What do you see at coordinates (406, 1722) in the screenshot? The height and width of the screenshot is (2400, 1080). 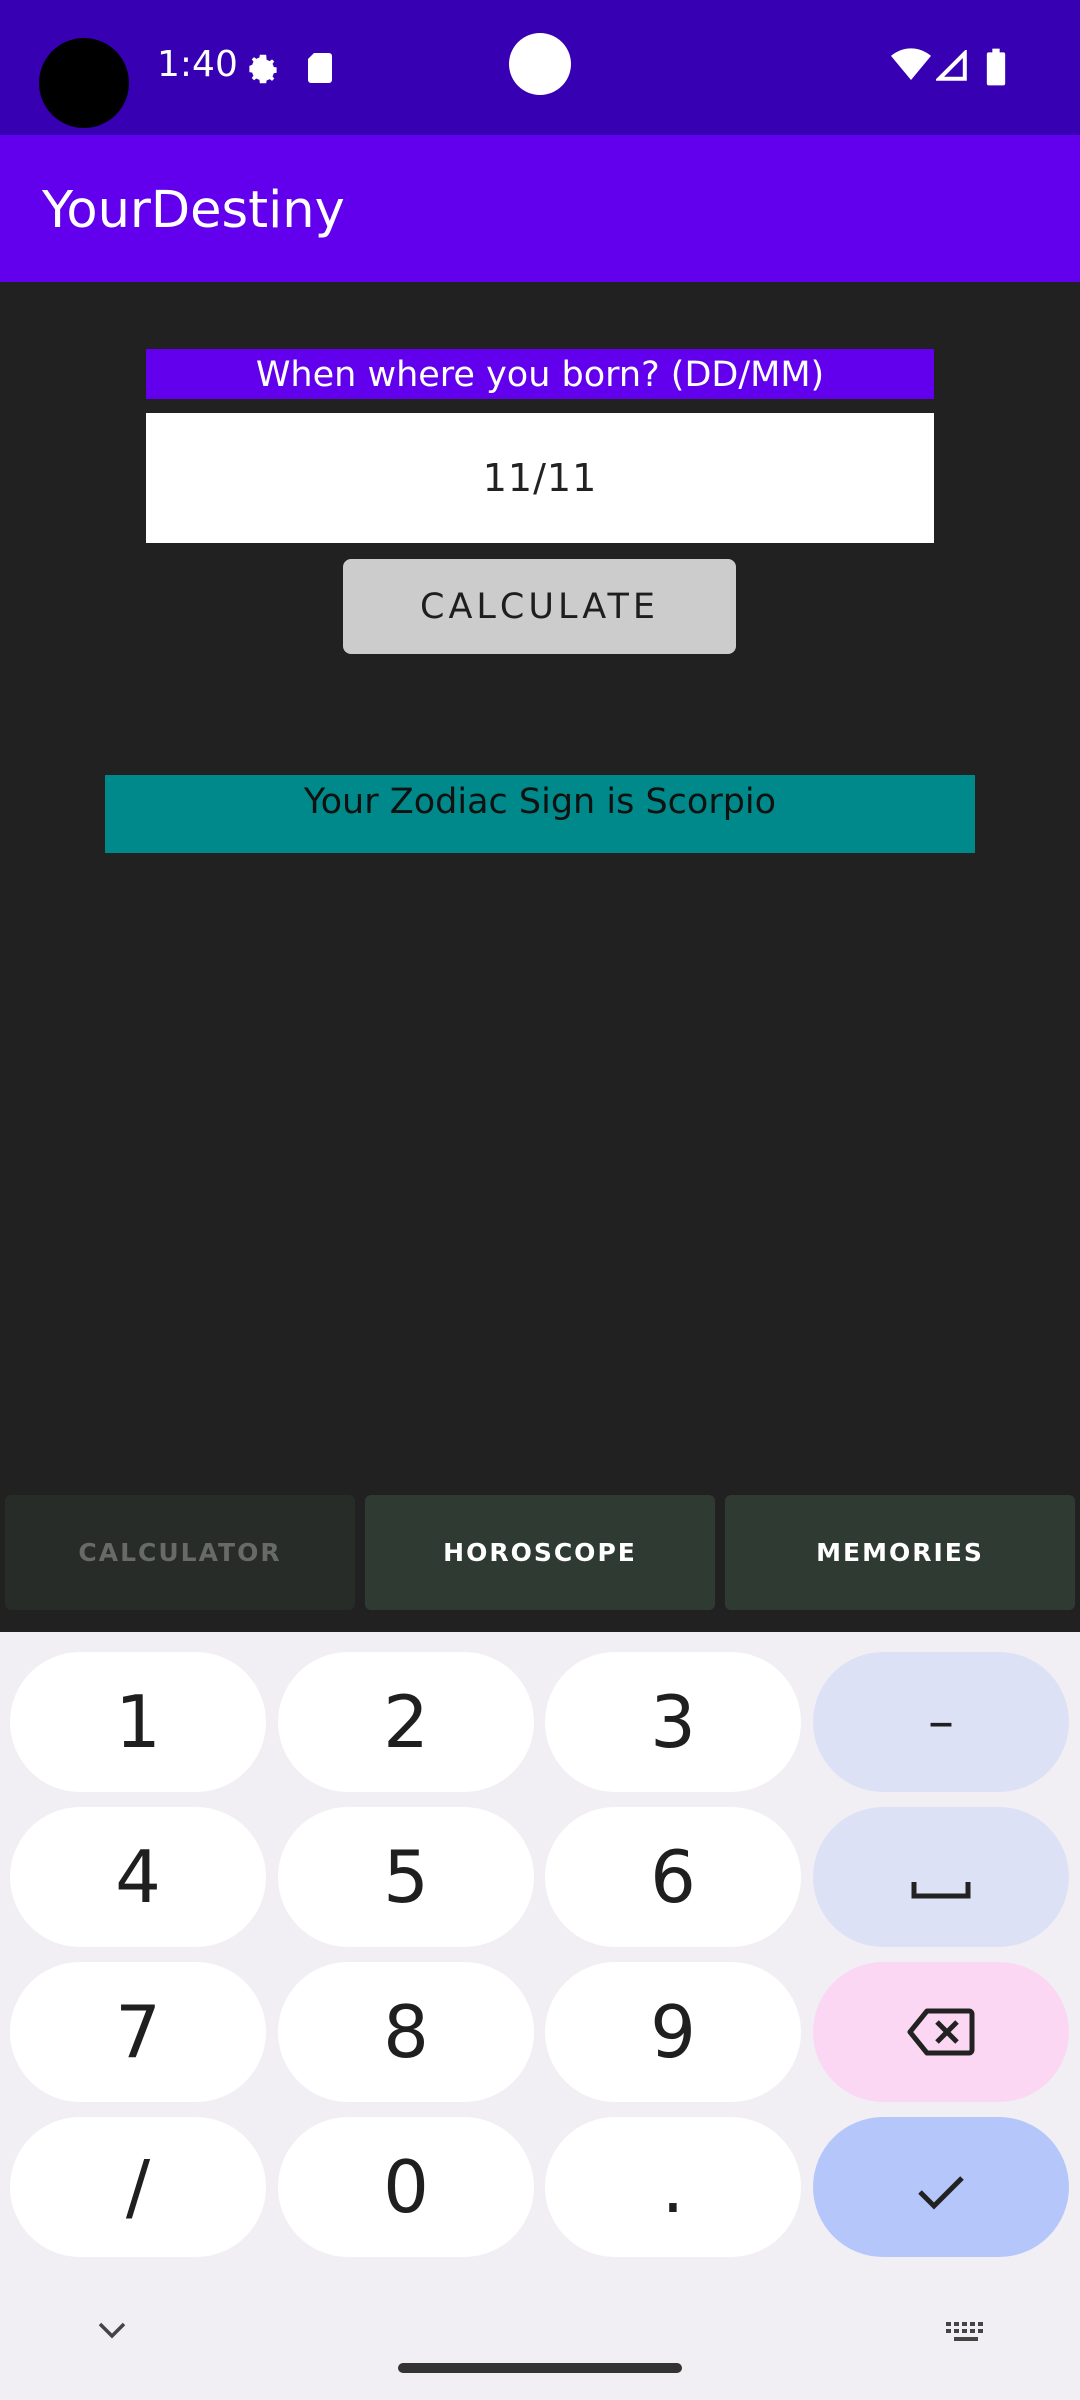 I see `key-2: 2` at bounding box center [406, 1722].